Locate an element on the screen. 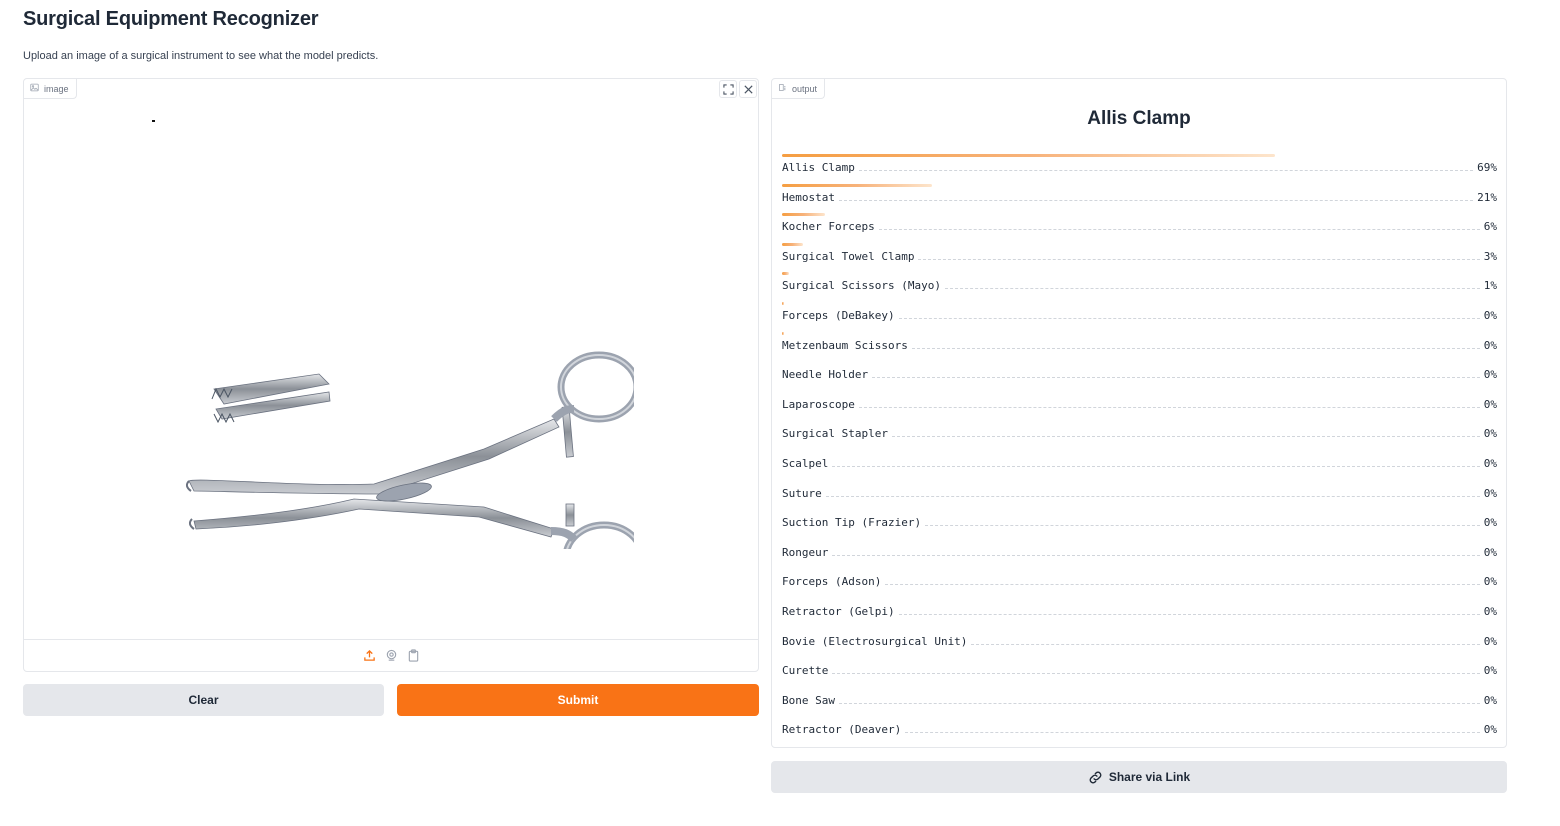  confidence-label: Laparoscope is located at coordinates (818, 404).